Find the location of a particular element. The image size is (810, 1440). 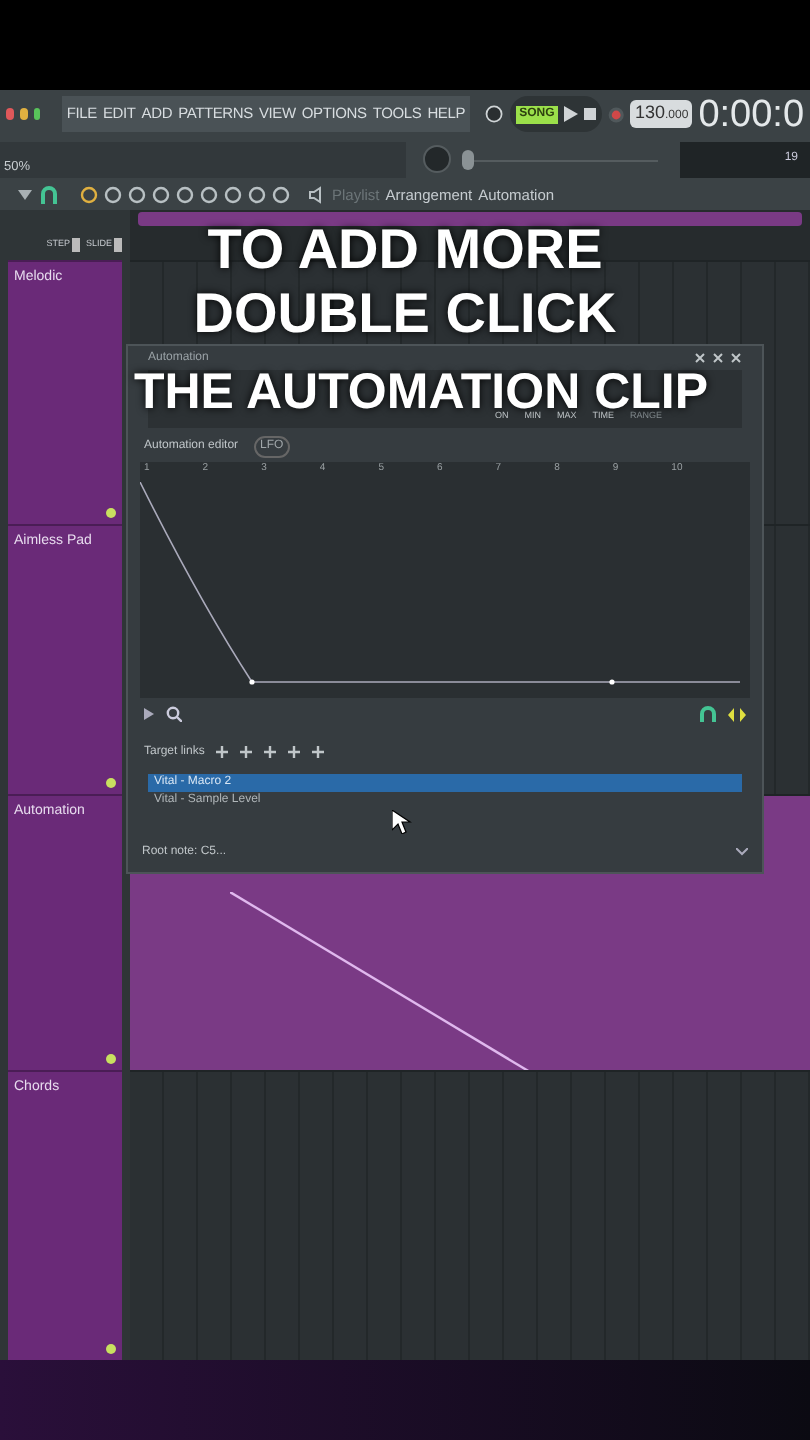

stop-icon is located at coordinates (590, 114).